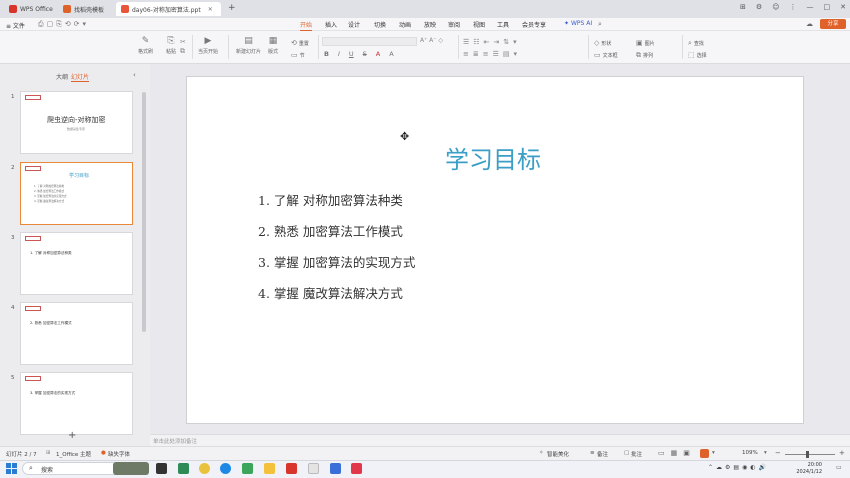  Describe the element at coordinates (606, 55) in the screenshot. I see `textbox-button: ▭ 文本框` at that location.